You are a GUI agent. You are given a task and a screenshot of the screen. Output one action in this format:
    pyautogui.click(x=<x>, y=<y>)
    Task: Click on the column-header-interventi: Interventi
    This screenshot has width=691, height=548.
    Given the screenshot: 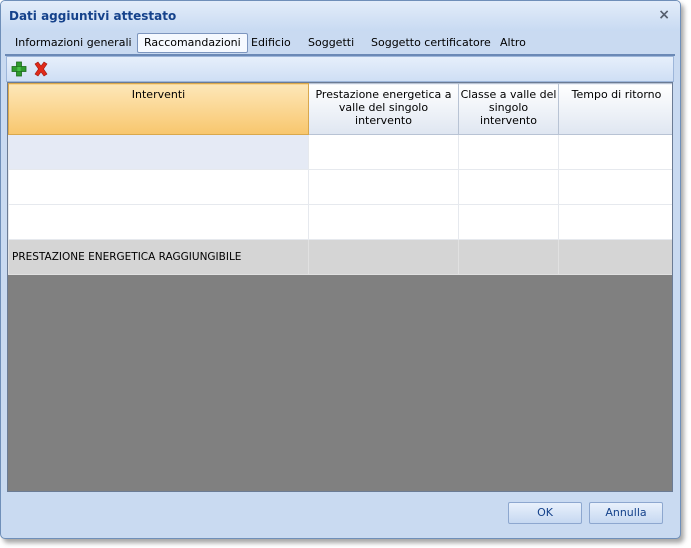 What is the action you would take?
    pyautogui.click(x=158, y=109)
    